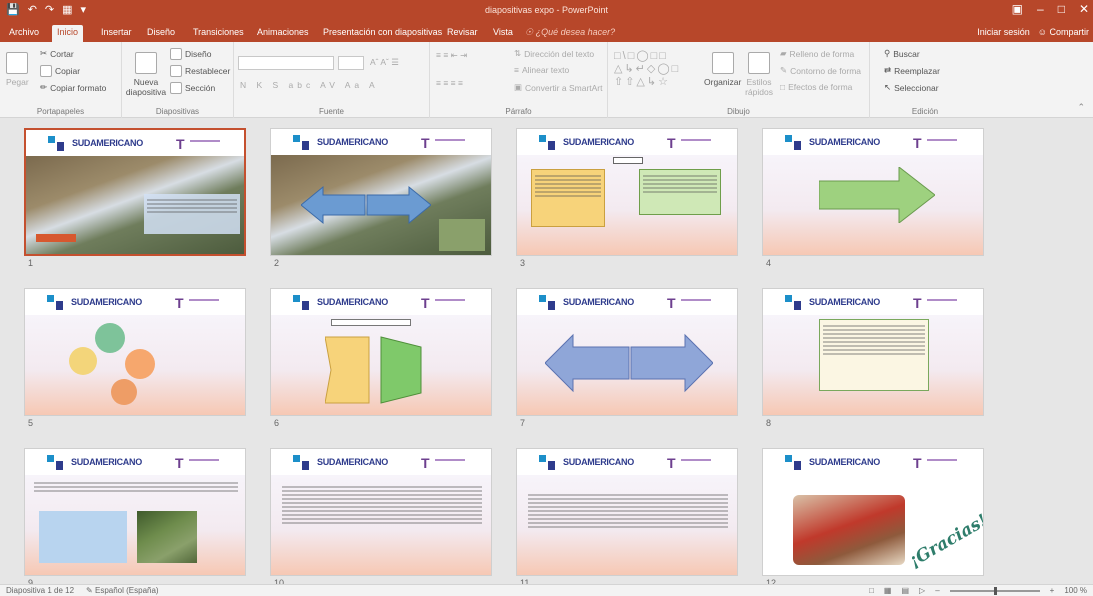 The image size is (1093, 596). I want to click on minimize-icon: –, so click(1040, 9).